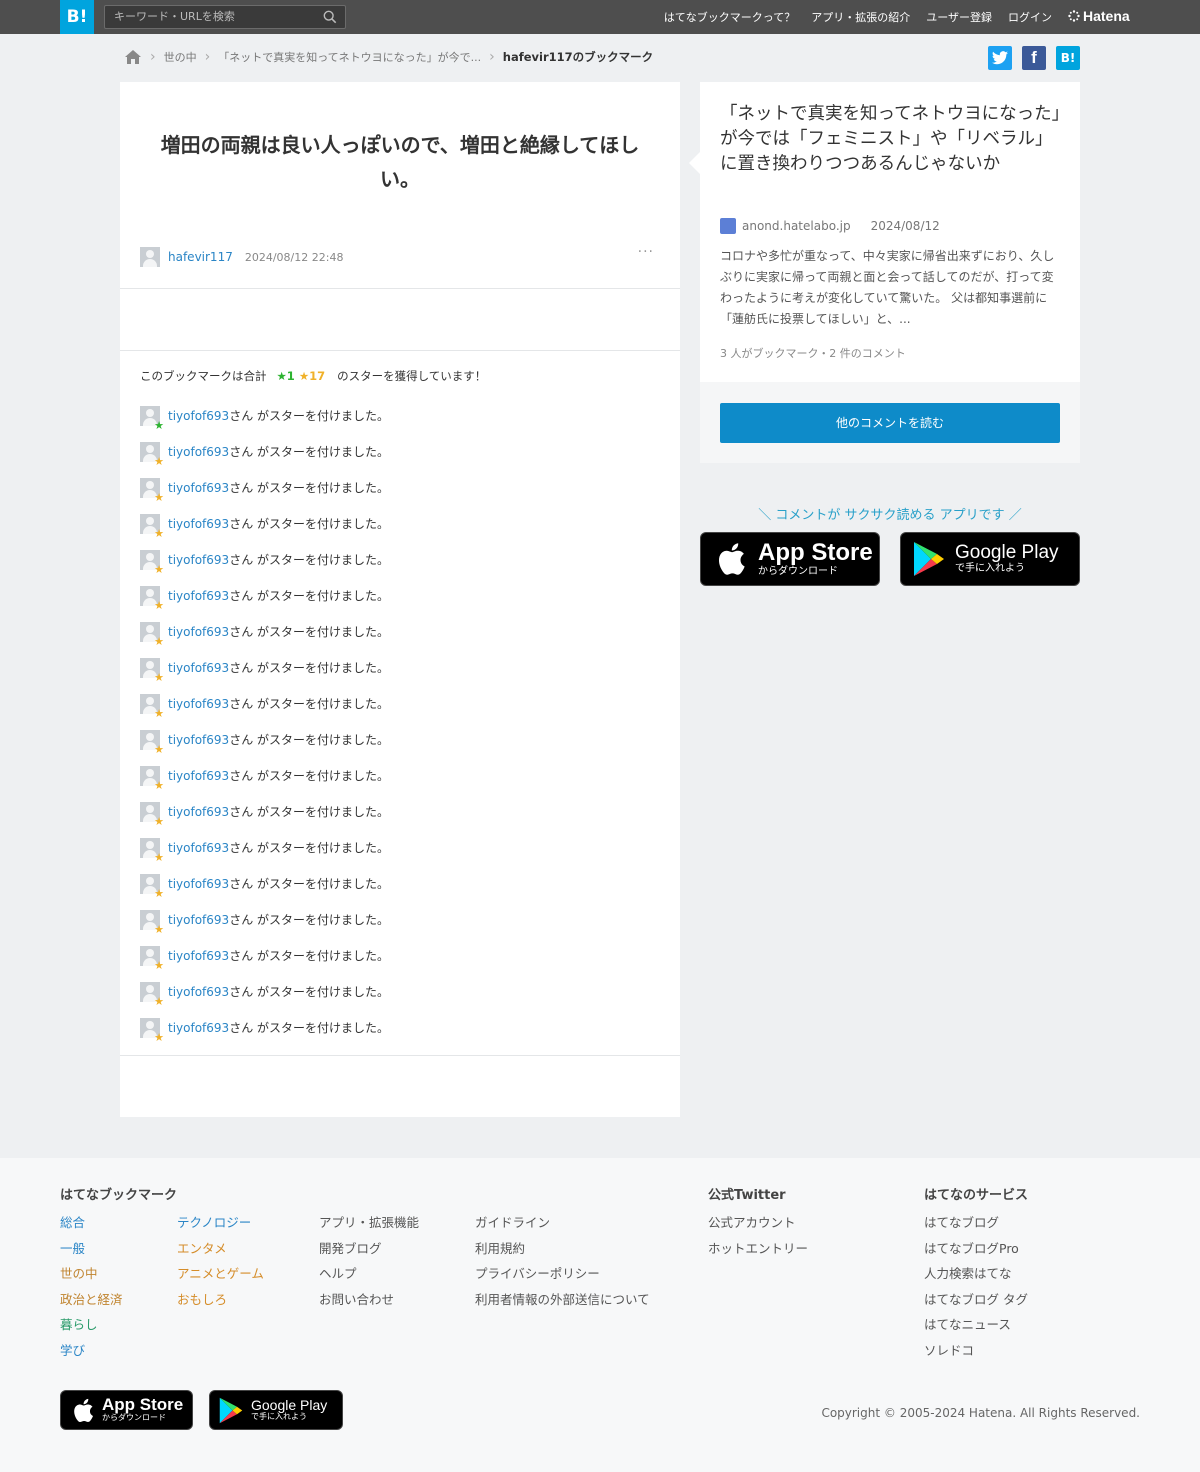 The height and width of the screenshot is (1472, 1200). I want to click on footer-category-link: エンタメ, so click(220, 1249).